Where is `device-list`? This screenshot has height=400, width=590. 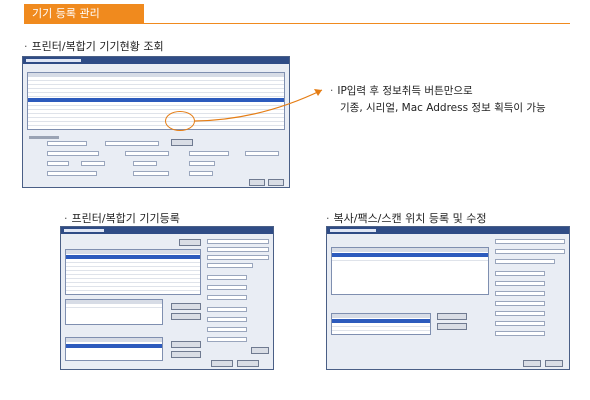 device-list is located at coordinates (133, 272).